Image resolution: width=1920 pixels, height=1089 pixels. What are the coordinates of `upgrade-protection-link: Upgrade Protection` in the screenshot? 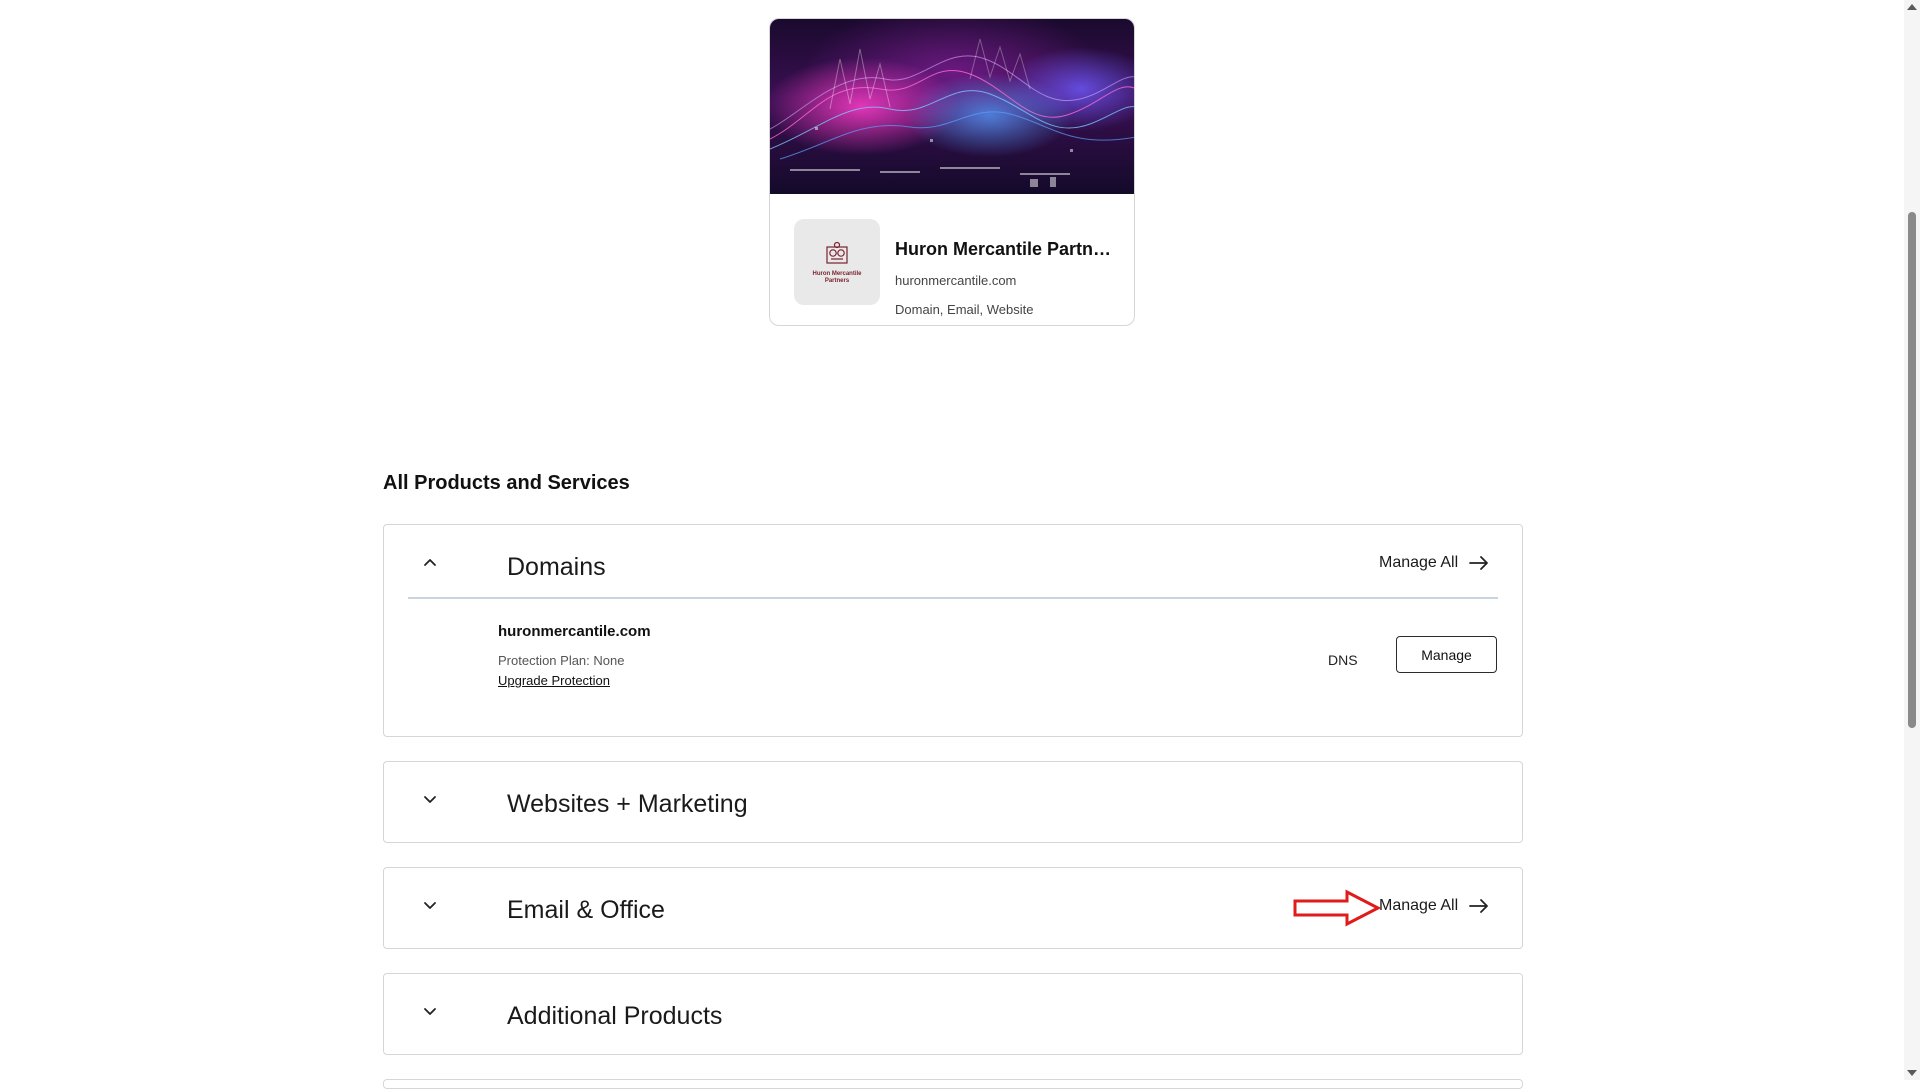 It's located at (554, 680).